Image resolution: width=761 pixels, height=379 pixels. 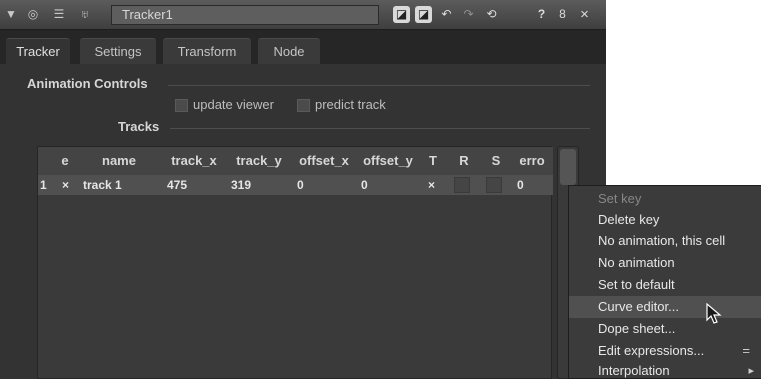 I want to click on bookmark-icon: ♅, so click(x=85, y=14).